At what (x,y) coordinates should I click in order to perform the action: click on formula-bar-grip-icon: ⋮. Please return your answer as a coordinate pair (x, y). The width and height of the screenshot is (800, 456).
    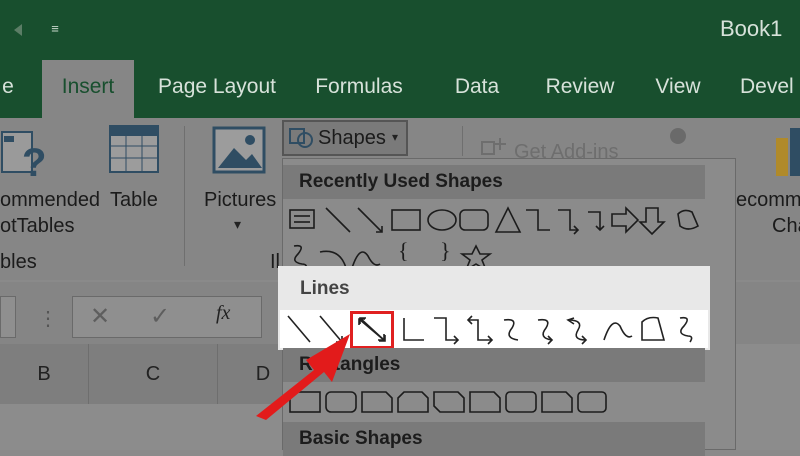
    Looking at the image, I should click on (48, 319).